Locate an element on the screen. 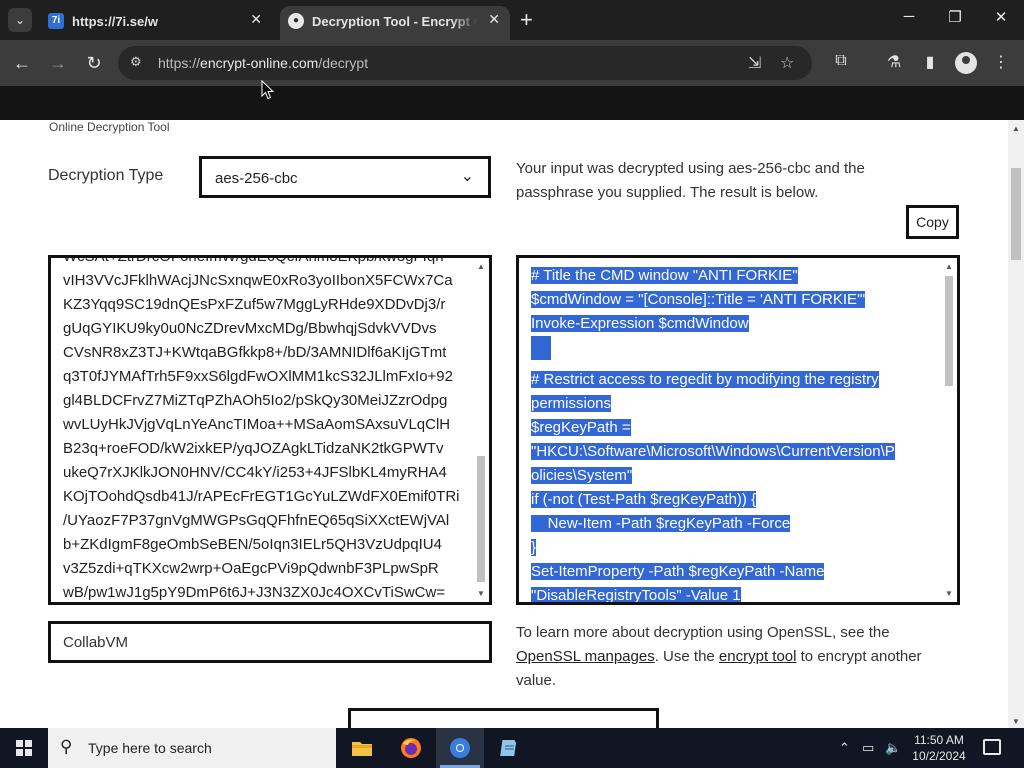  reload-icon: ↻ is located at coordinates (94, 63).